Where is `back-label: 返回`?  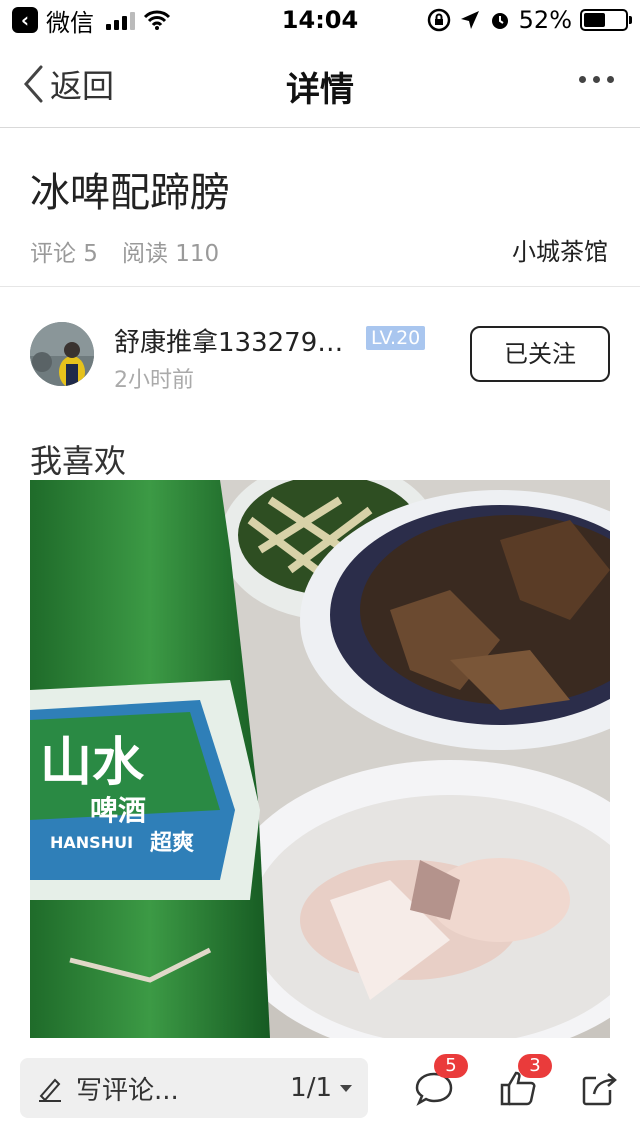 back-label: 返回 is located at coordinates (82, 86).